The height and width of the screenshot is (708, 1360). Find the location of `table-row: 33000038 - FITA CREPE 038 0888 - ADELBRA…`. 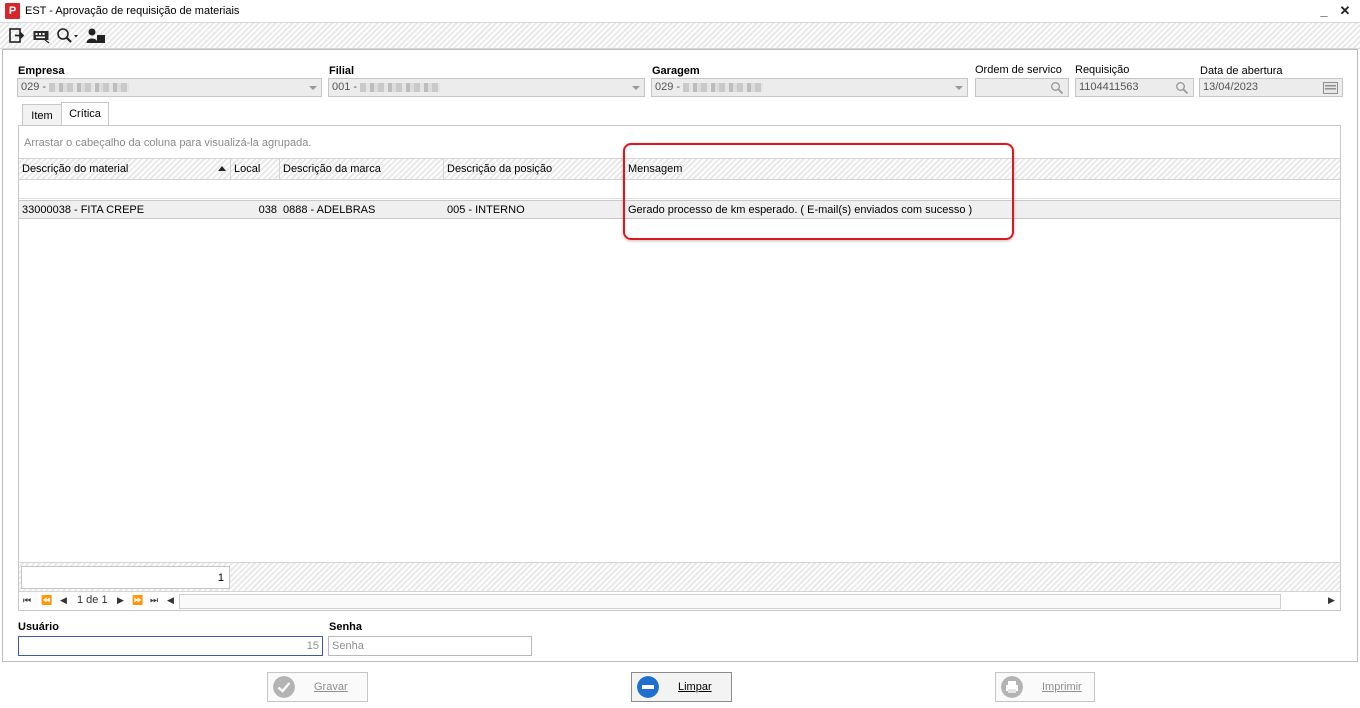

table-row: 33000038 - FITA CREPE 038 0888 - ADELBRA… is located at coordinates (679, 209).